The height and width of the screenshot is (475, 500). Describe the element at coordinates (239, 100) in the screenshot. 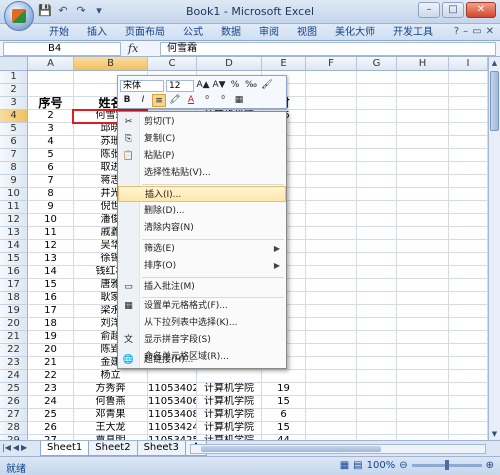

I see `borders-icon: ▦` at that location.